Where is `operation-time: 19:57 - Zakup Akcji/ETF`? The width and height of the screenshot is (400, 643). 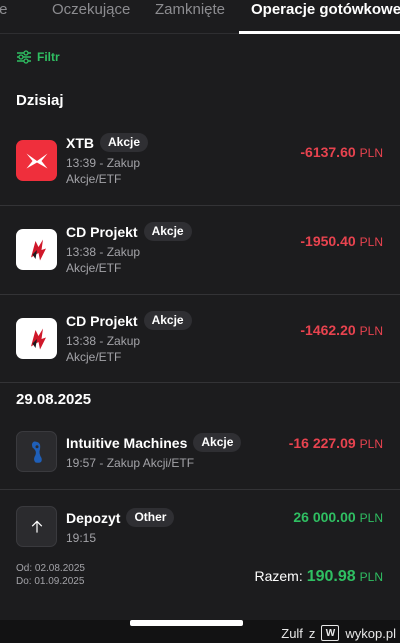
operation-time: 19:57 - Zakup Akcji/ETF is located at coordinates (130, 463).